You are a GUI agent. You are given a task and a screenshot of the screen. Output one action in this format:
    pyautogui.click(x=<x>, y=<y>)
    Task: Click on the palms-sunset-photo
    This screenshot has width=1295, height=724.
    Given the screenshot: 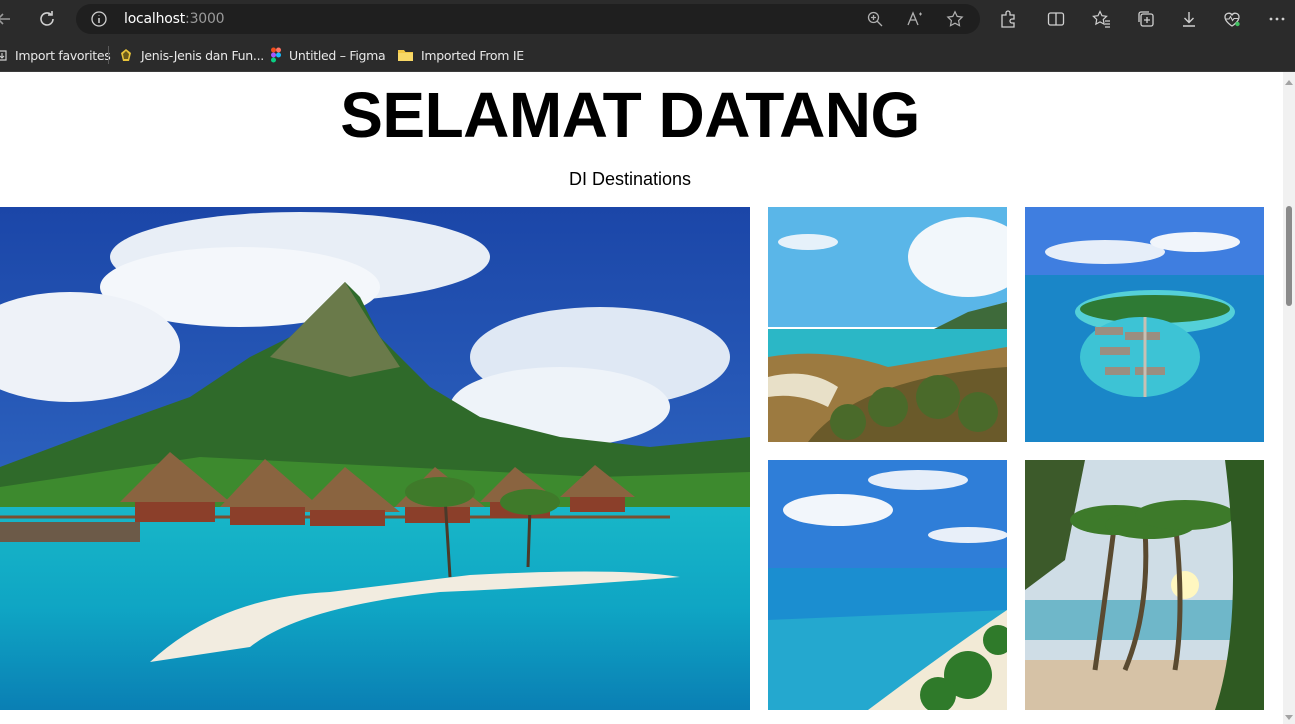 What is the action you would take?
    pyautogui.click(x=1144, y=585)
    